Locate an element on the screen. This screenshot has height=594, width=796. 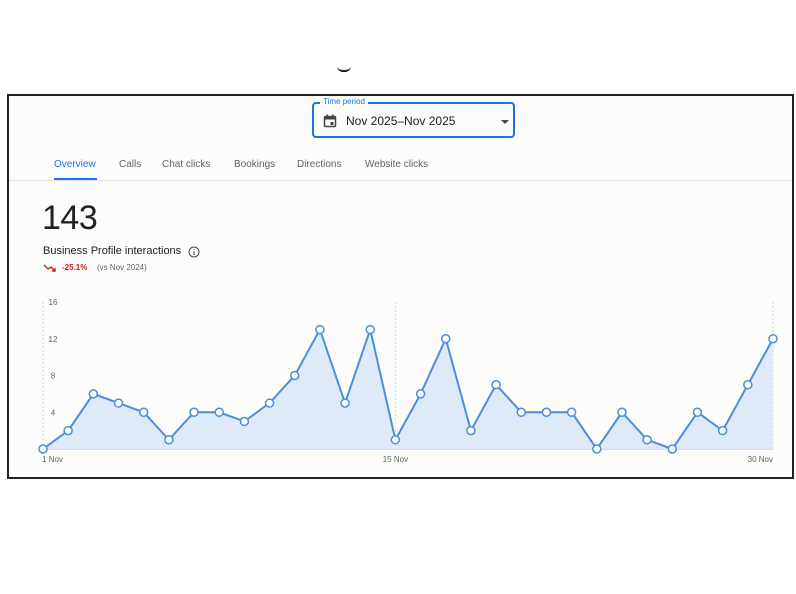
y-tick-label: 12 is located at coordinates (53, 339).